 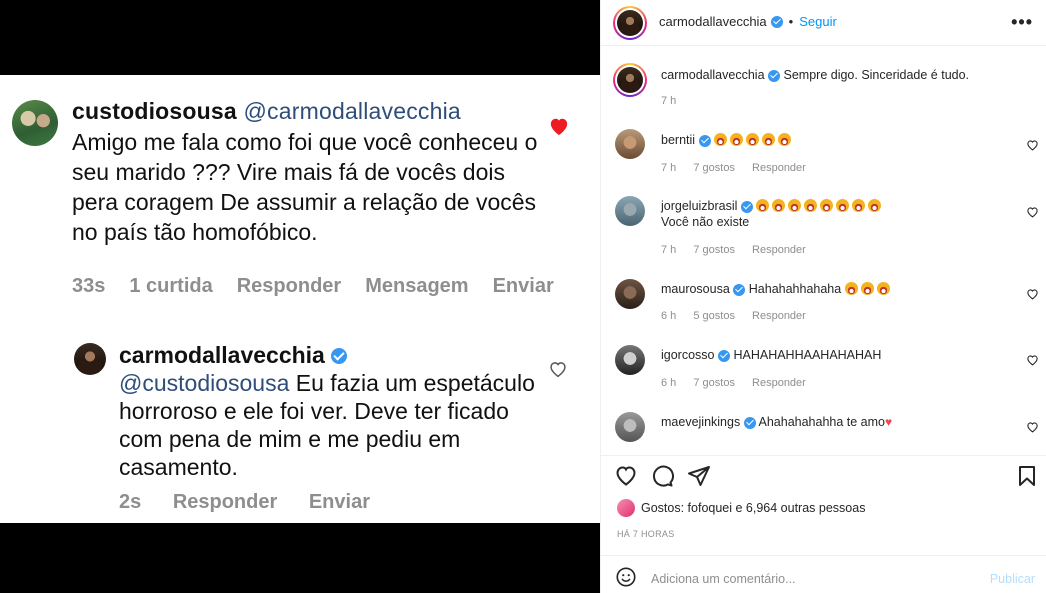 I want to click on custodiosousa-avatar, so click(x=35, y=123).